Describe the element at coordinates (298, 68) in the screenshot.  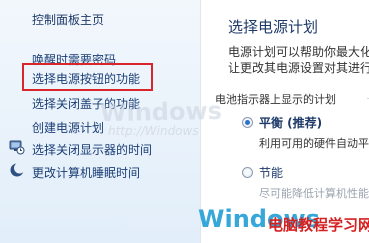
I see `description-line-2: 让更改其电源设置对其进行` at that location.